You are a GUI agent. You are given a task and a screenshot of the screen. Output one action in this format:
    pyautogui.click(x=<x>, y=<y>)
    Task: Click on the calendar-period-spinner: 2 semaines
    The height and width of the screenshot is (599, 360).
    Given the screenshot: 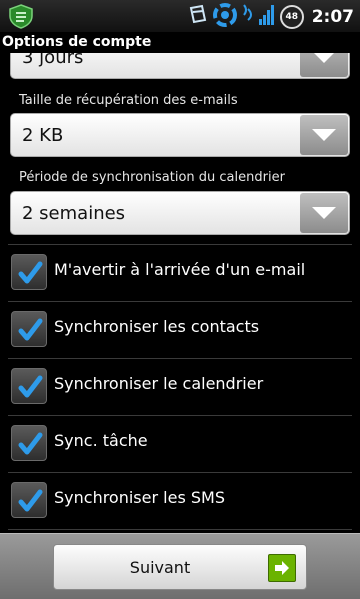 What is the action you would take?
    pyautogui.click(x=180, y=213)
    